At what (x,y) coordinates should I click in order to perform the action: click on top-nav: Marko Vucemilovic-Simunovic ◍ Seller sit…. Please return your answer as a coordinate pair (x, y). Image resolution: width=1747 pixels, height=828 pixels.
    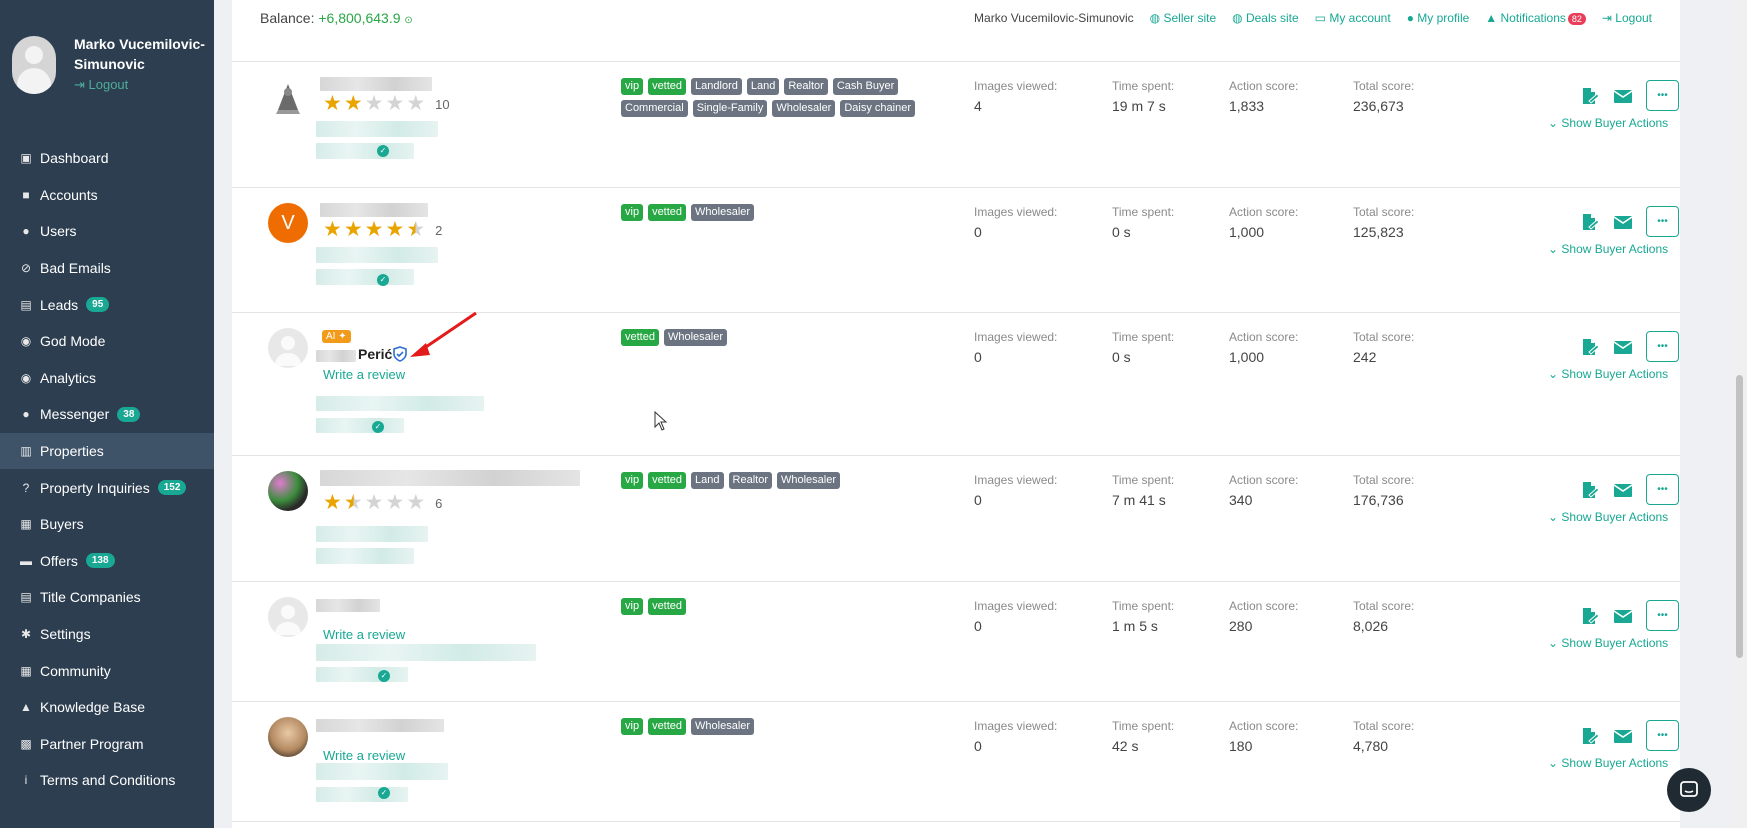
    Looking at the image, I should click on (1305, 18).